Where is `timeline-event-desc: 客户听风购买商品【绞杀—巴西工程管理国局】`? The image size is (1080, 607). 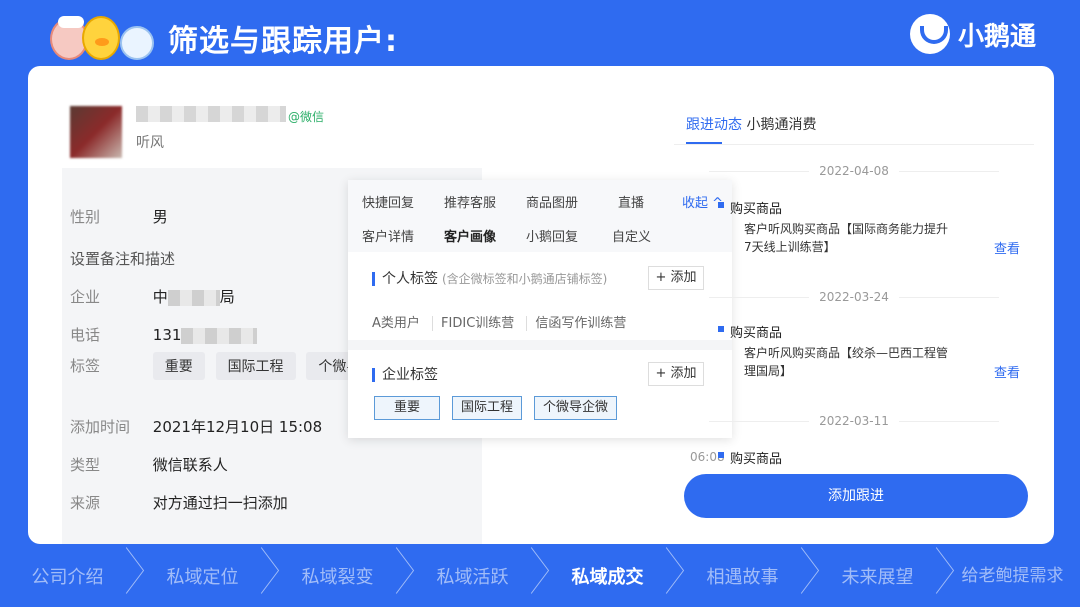
timeline-event-desc: 客户听风购买商品【绞杀—巴西工程管理国局】 is located at coordinates (846, 362).